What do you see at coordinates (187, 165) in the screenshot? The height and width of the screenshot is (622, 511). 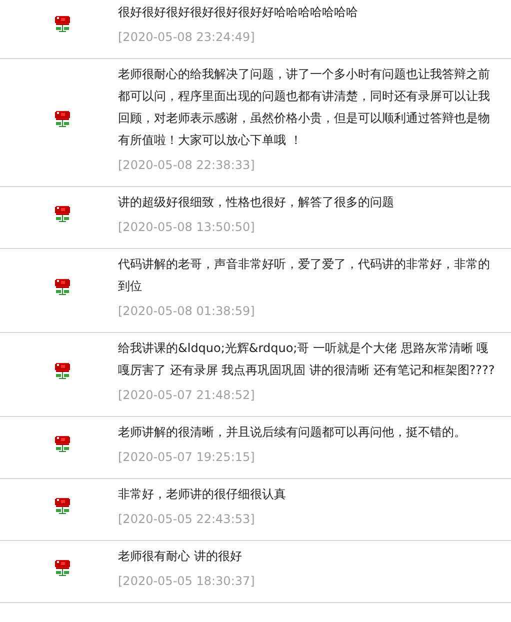 I see `review-time: [2020-05-08 22:38:33]` at bounding box center [187, 165].